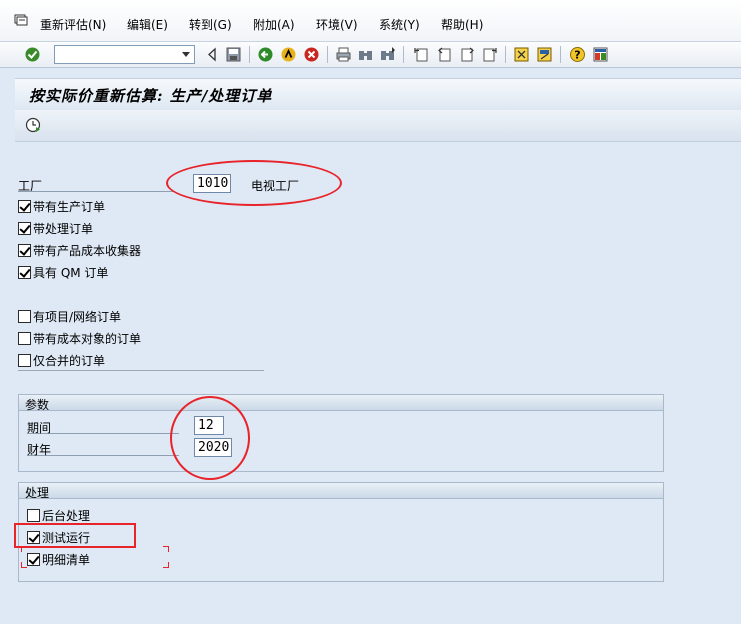 This screenshot has width=741, height=624. Describe the element at coordinates (399, 24) in the screenshot. I see `menu-system: 系统(Y)` at that location.